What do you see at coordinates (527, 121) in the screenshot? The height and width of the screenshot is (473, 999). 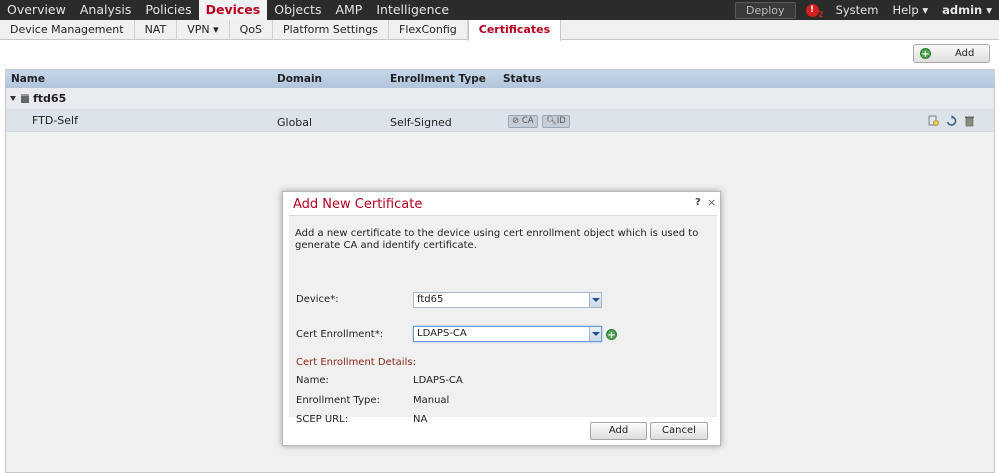 I see `ca-status-label: CA` at bounding box center [527, 121].